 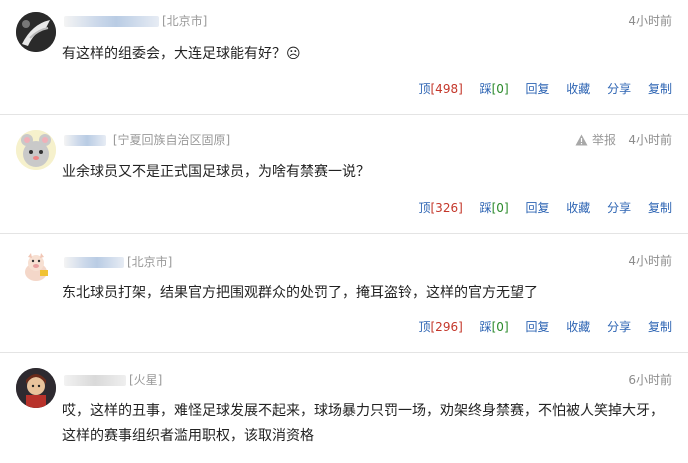 What do you see at coordinates (300, 293) in the screenshot?
I see `comment-text: 东北球员打架，结果官方把围观群众的处罚了，掩耳盗铃，这样的官方无望了` at bounding box center [300, 293].